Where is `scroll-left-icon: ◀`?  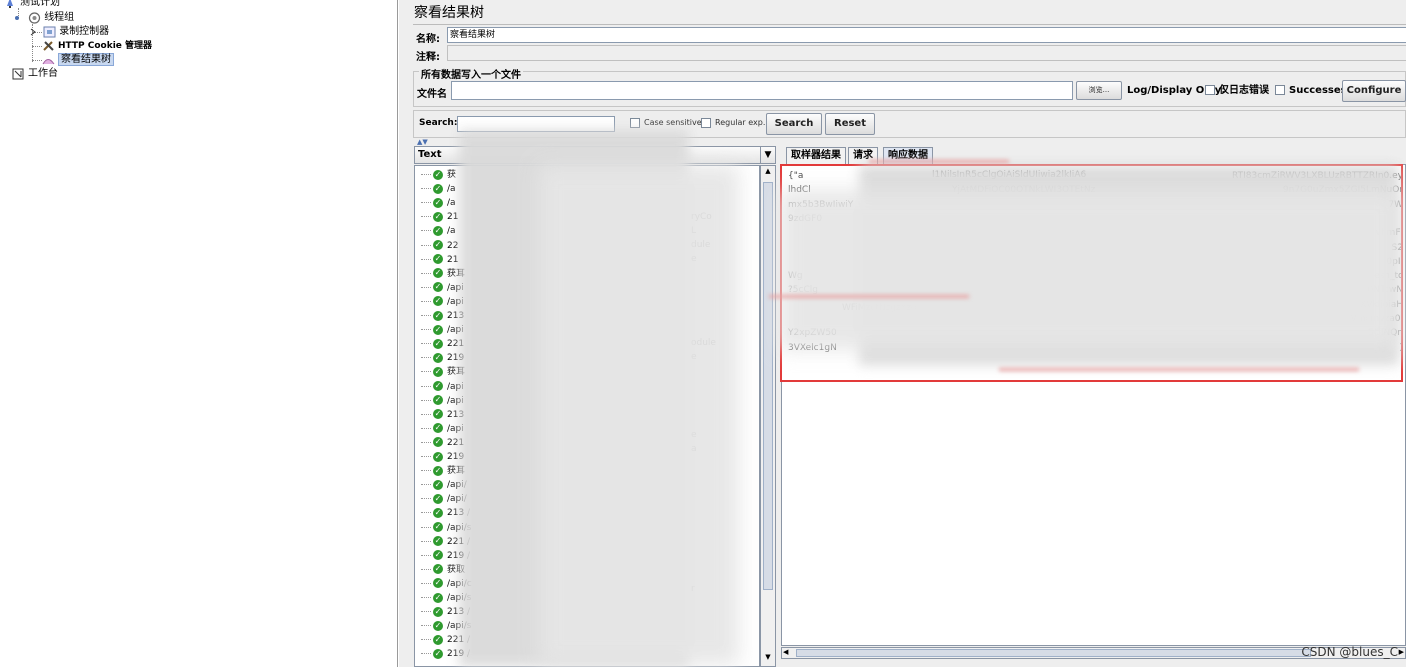 scroll-left-icon: ◀ is located at coordinates (785, 652).